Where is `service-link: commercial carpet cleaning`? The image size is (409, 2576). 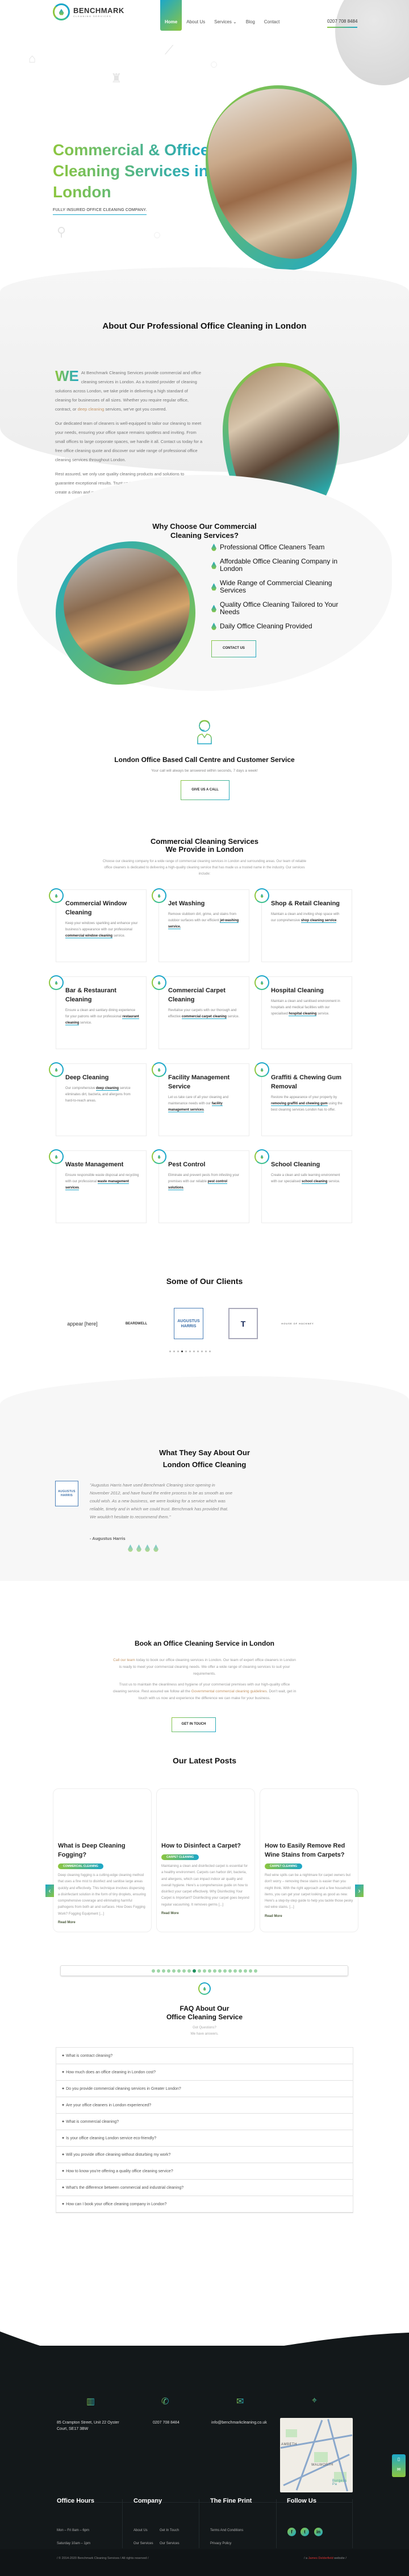
service-link: commercial carpet cleaning is located at coordinates (204, 1017).